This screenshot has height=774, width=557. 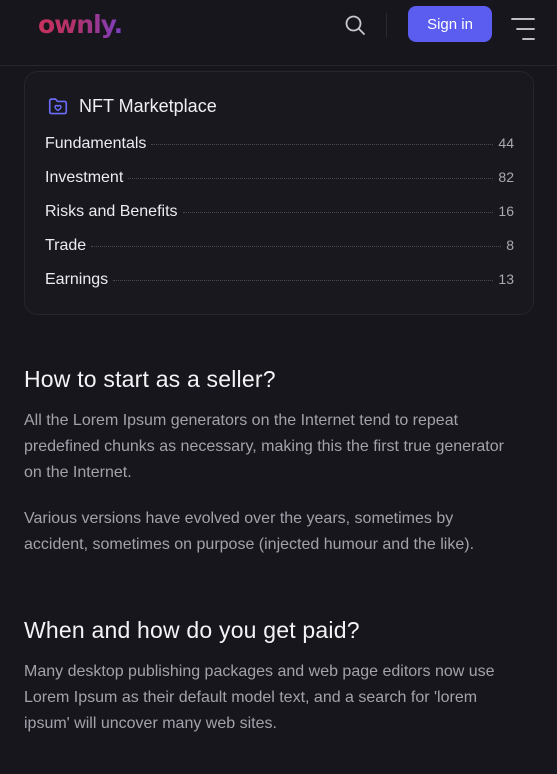 I want to click on toc-item-earnings: Earnings 13, so click(x=279, y=288).